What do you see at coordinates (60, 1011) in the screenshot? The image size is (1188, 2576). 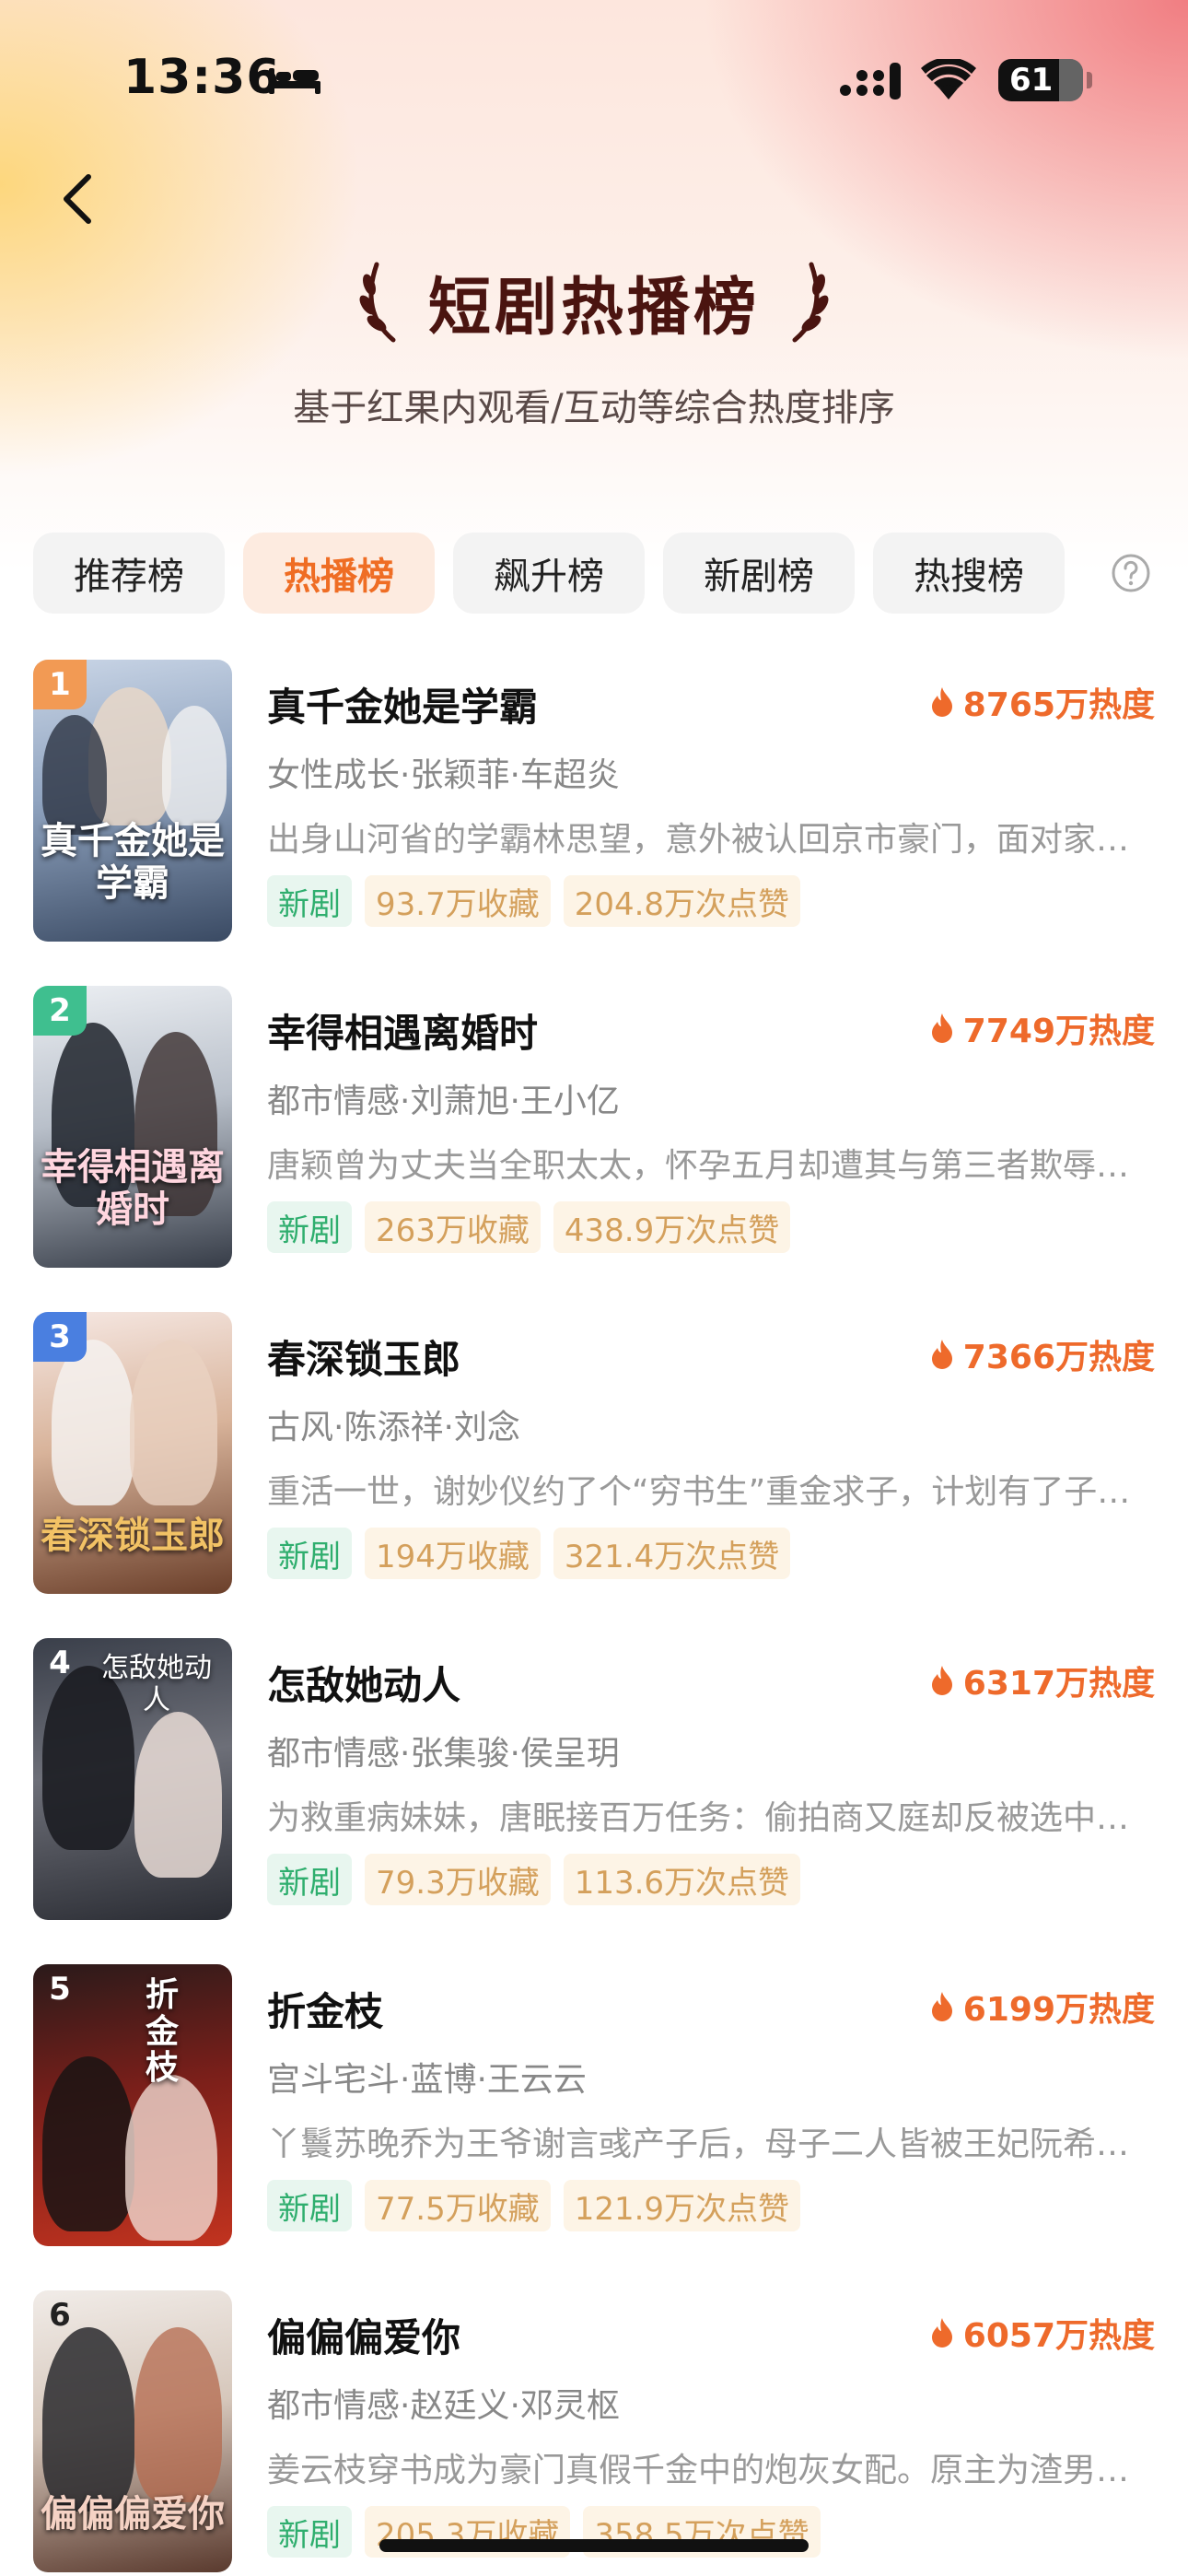 I see `rank-badge: 2` at bounding box center [60, 1011].